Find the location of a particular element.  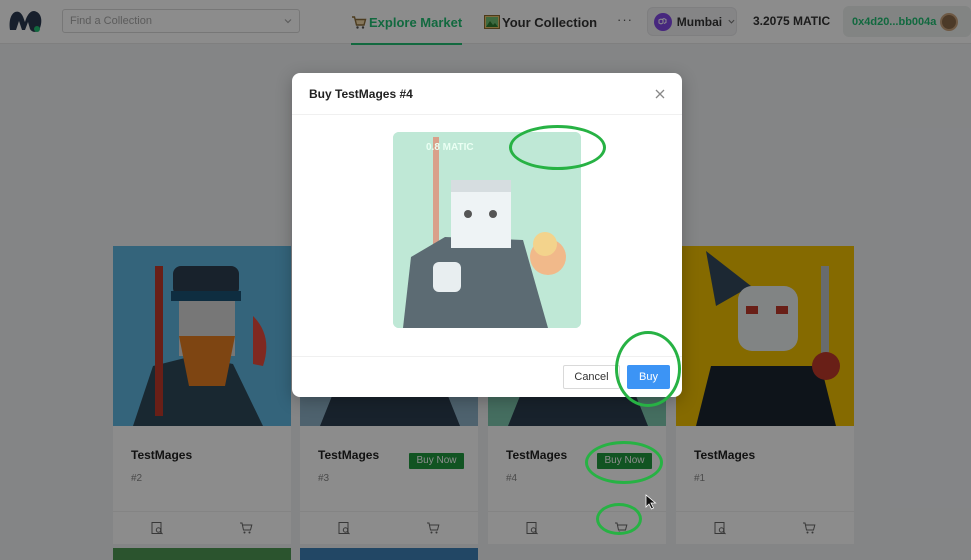

cancel-button: Cancel is located at coordinates (591, 377).